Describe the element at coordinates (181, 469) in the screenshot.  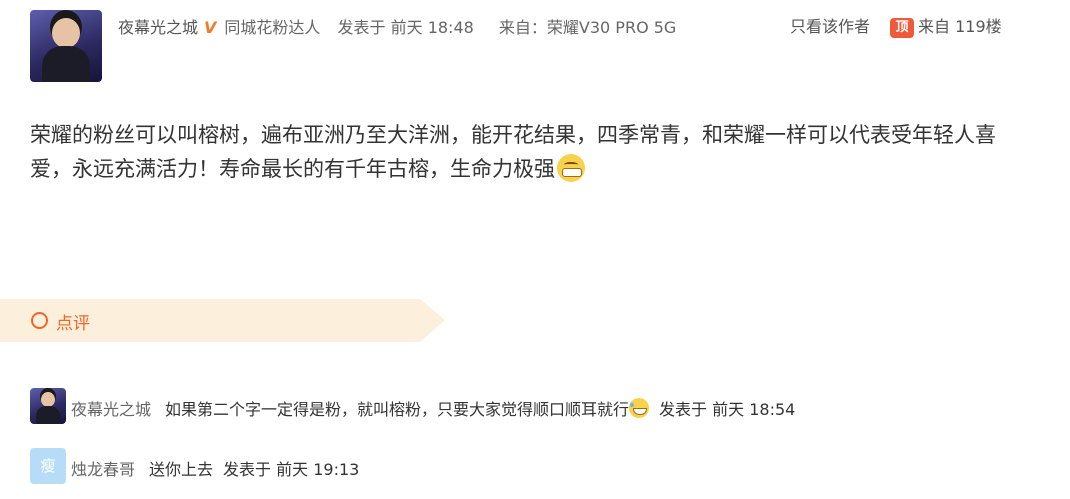
I see `comment-text: 送你上去` at that location.